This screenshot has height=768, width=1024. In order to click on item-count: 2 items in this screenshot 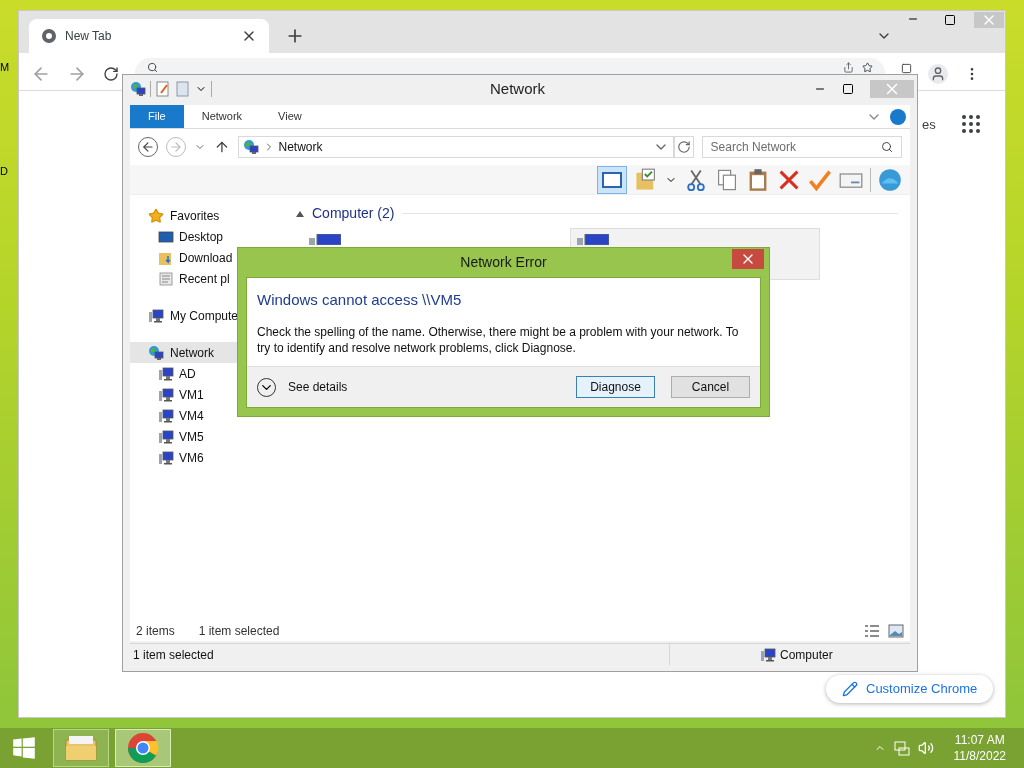, I will do `click(155, 631)`.